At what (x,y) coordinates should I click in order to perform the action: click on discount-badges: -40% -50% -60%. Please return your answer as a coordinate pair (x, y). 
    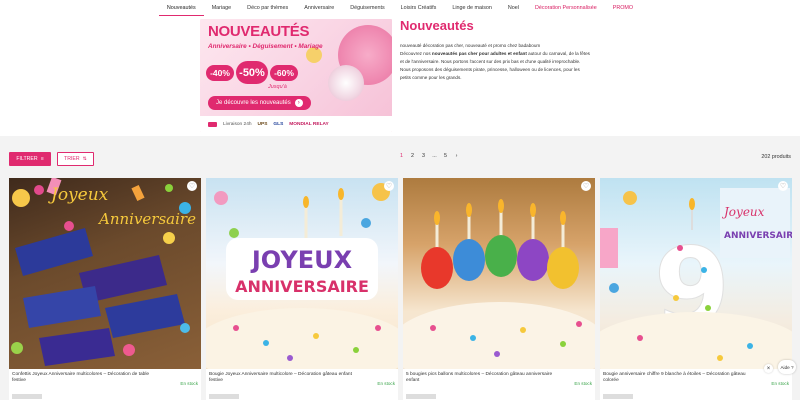
    Looking at the image, I should click on (252, 72).